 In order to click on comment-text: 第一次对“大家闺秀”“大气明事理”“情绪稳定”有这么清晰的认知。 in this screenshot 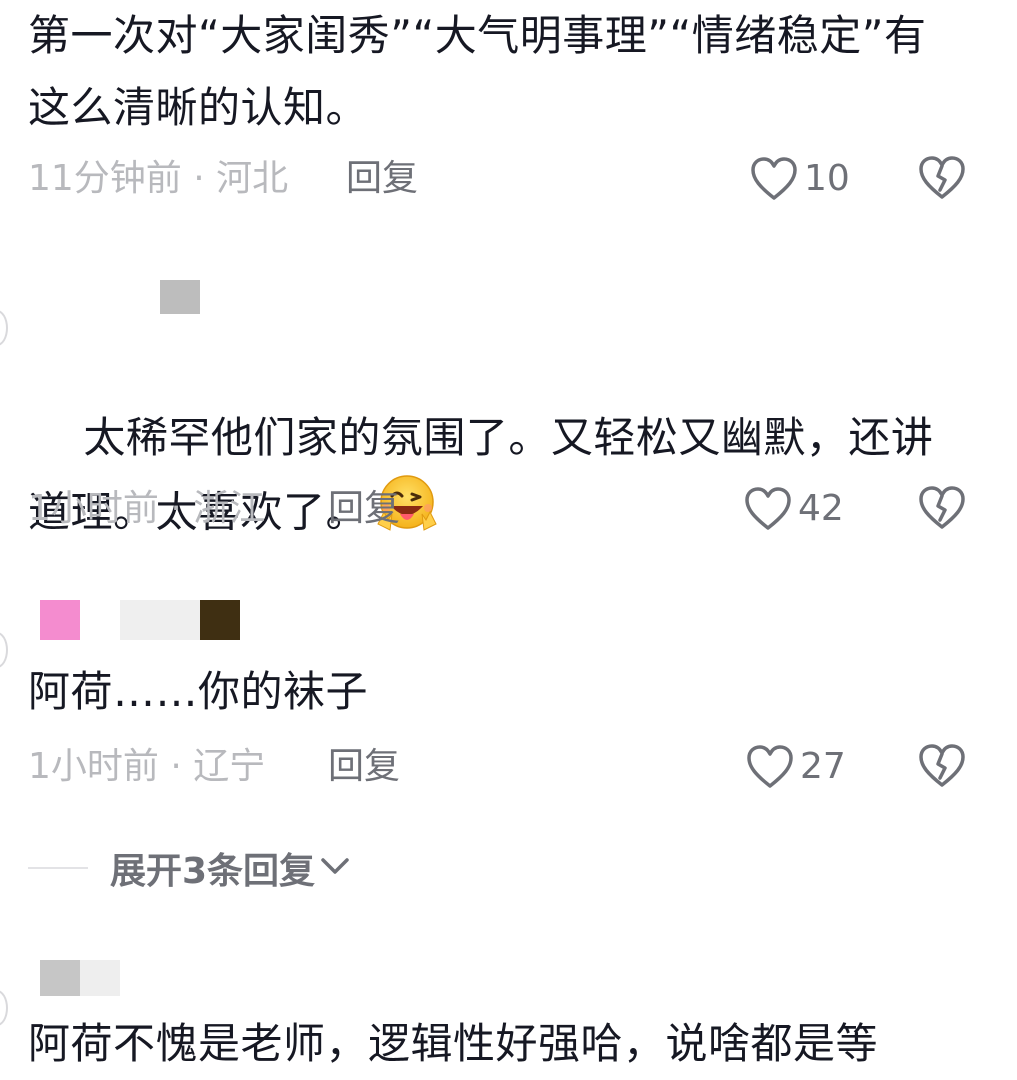, I will do `click(477, 71)`.